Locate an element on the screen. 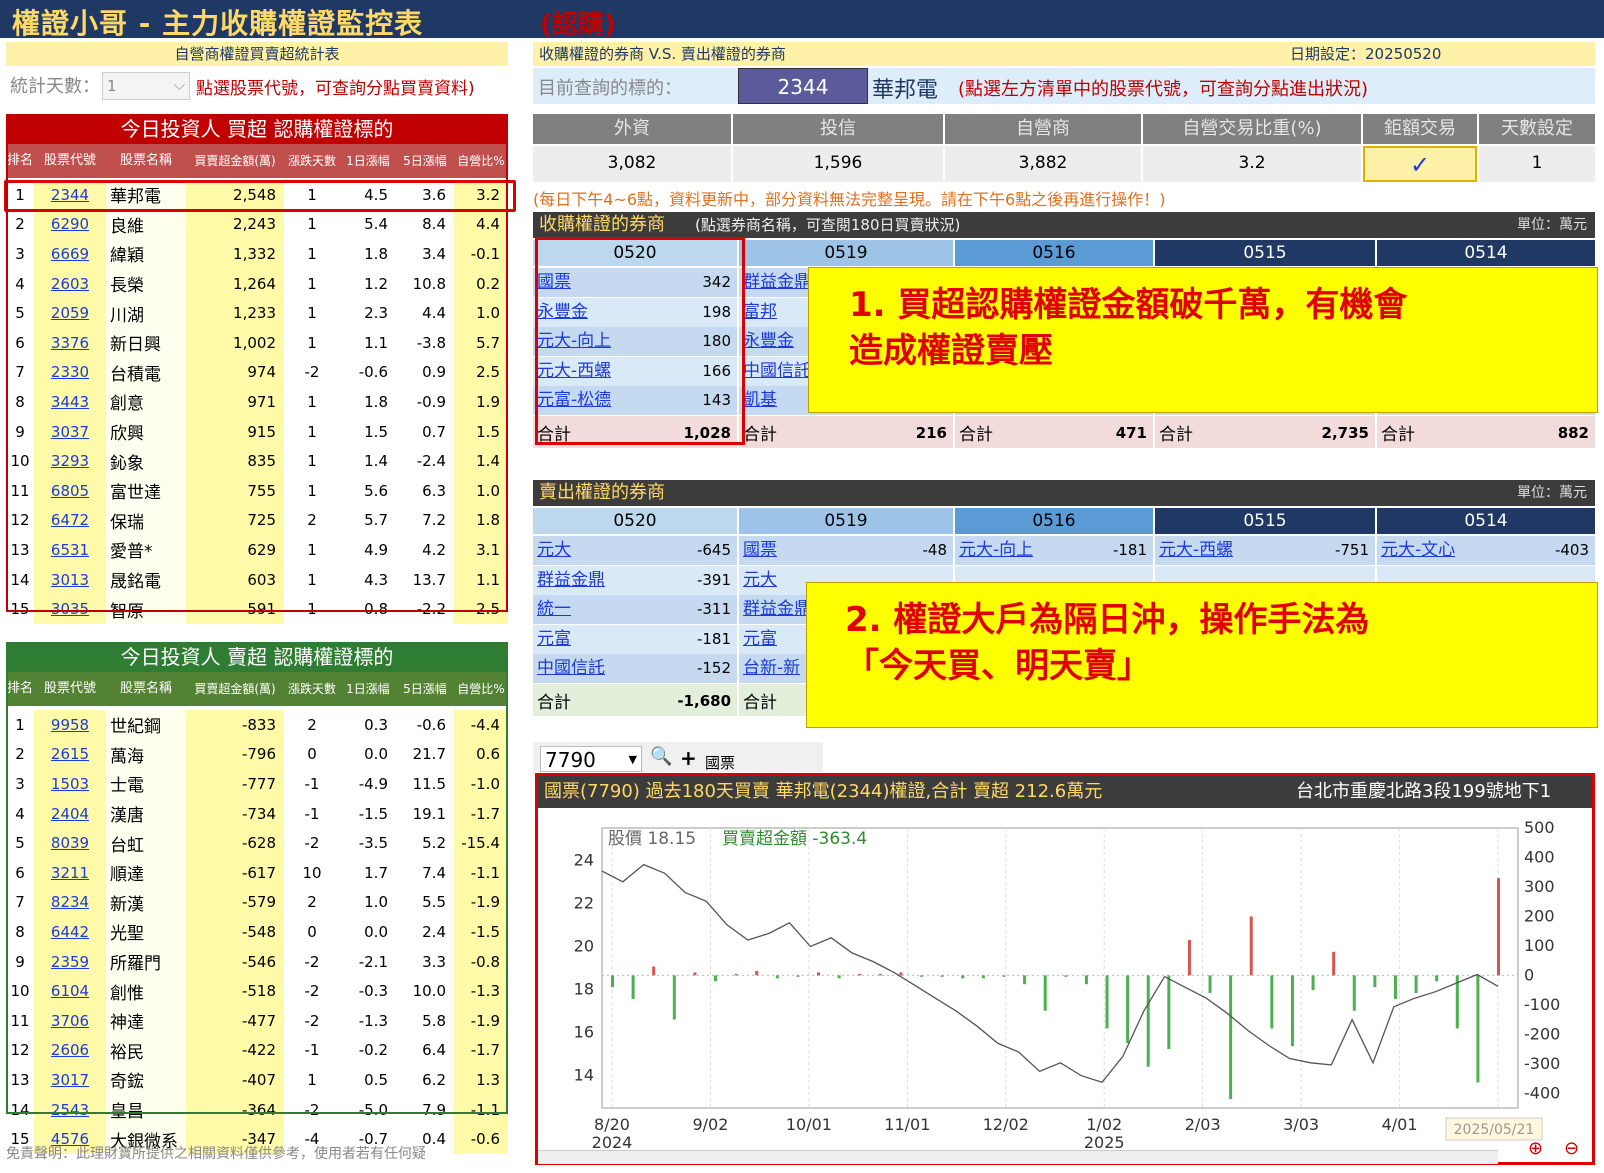 Image resolution: width=1604 pixels, height=1173 pixels. buy-brokers-title: 收購權證的券商 is located at coordinates (602, 224).